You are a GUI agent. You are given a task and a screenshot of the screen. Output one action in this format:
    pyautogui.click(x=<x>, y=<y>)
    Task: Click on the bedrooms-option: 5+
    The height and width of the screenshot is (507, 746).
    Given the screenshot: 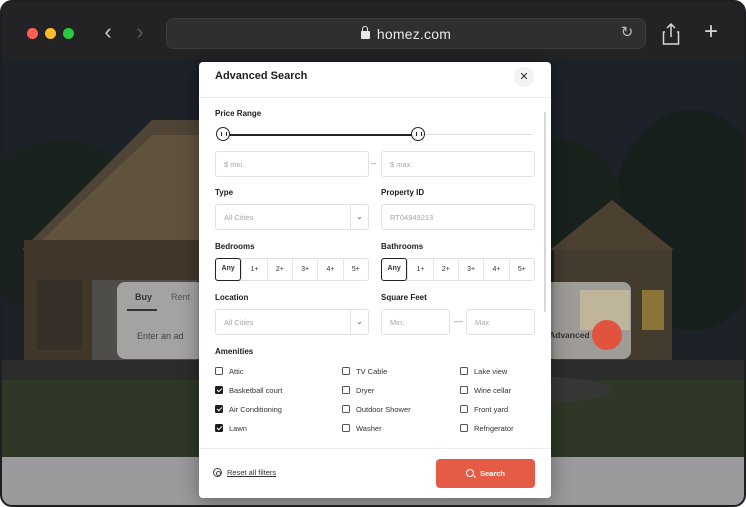 What is the action you would take?
    pyautogui.click(x=355, y=269)
    